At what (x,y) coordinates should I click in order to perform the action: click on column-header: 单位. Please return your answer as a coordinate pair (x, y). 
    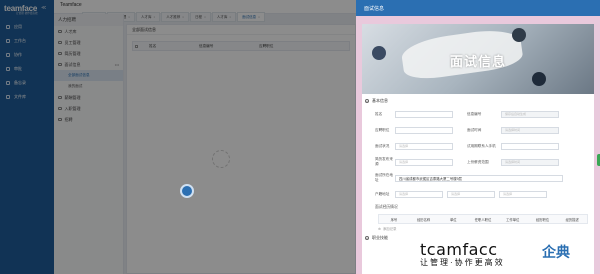
    Looking at the image, I should click on (453, 219).